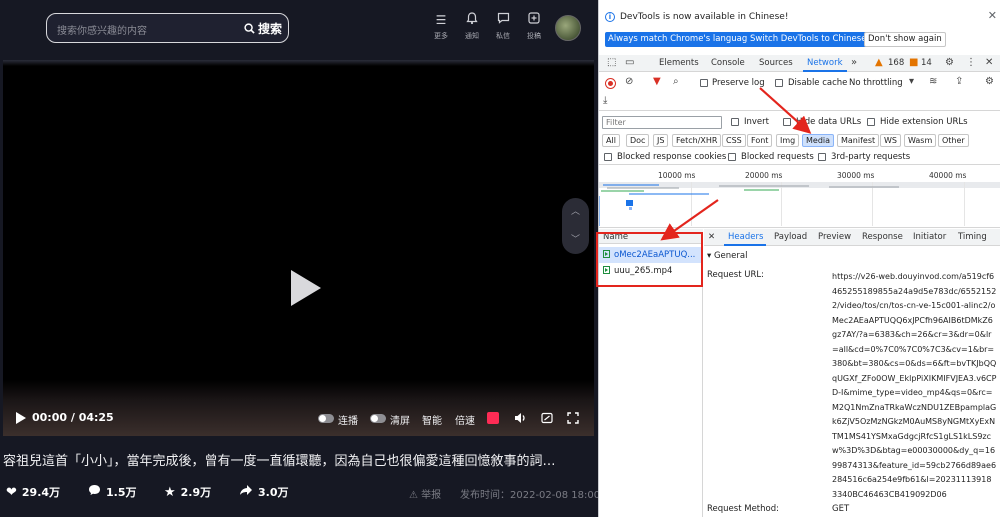 The image size is (1000, 517). I want to click on type-filter-manifest: Manifest, so click(858, 140).